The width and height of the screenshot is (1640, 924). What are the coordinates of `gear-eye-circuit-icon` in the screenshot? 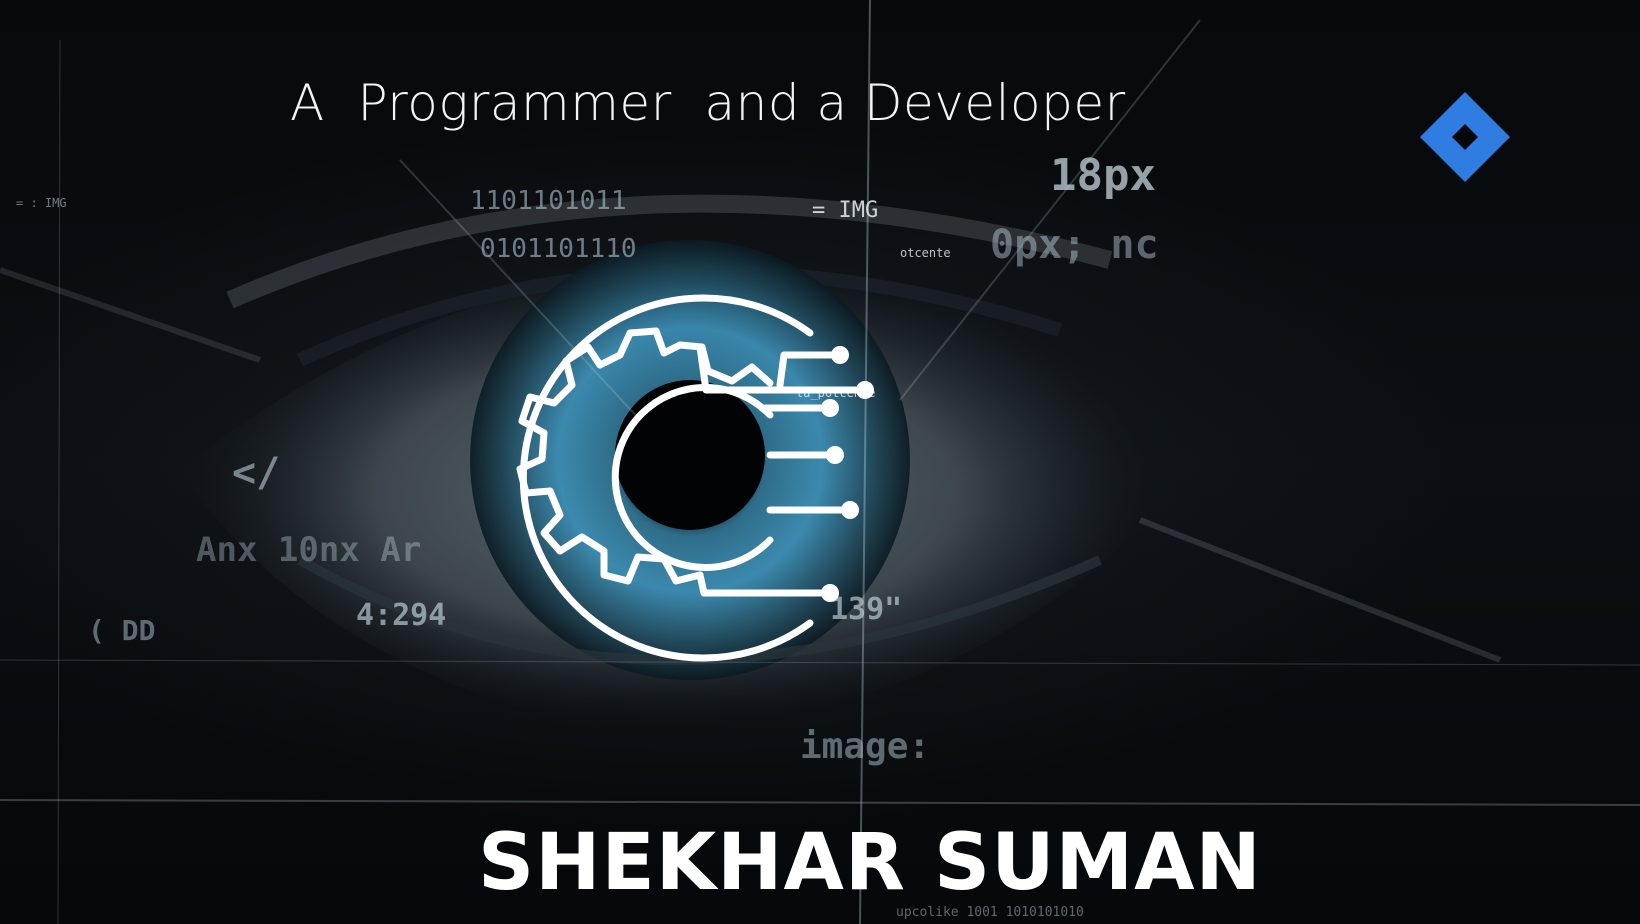 It's located at (695, 478).